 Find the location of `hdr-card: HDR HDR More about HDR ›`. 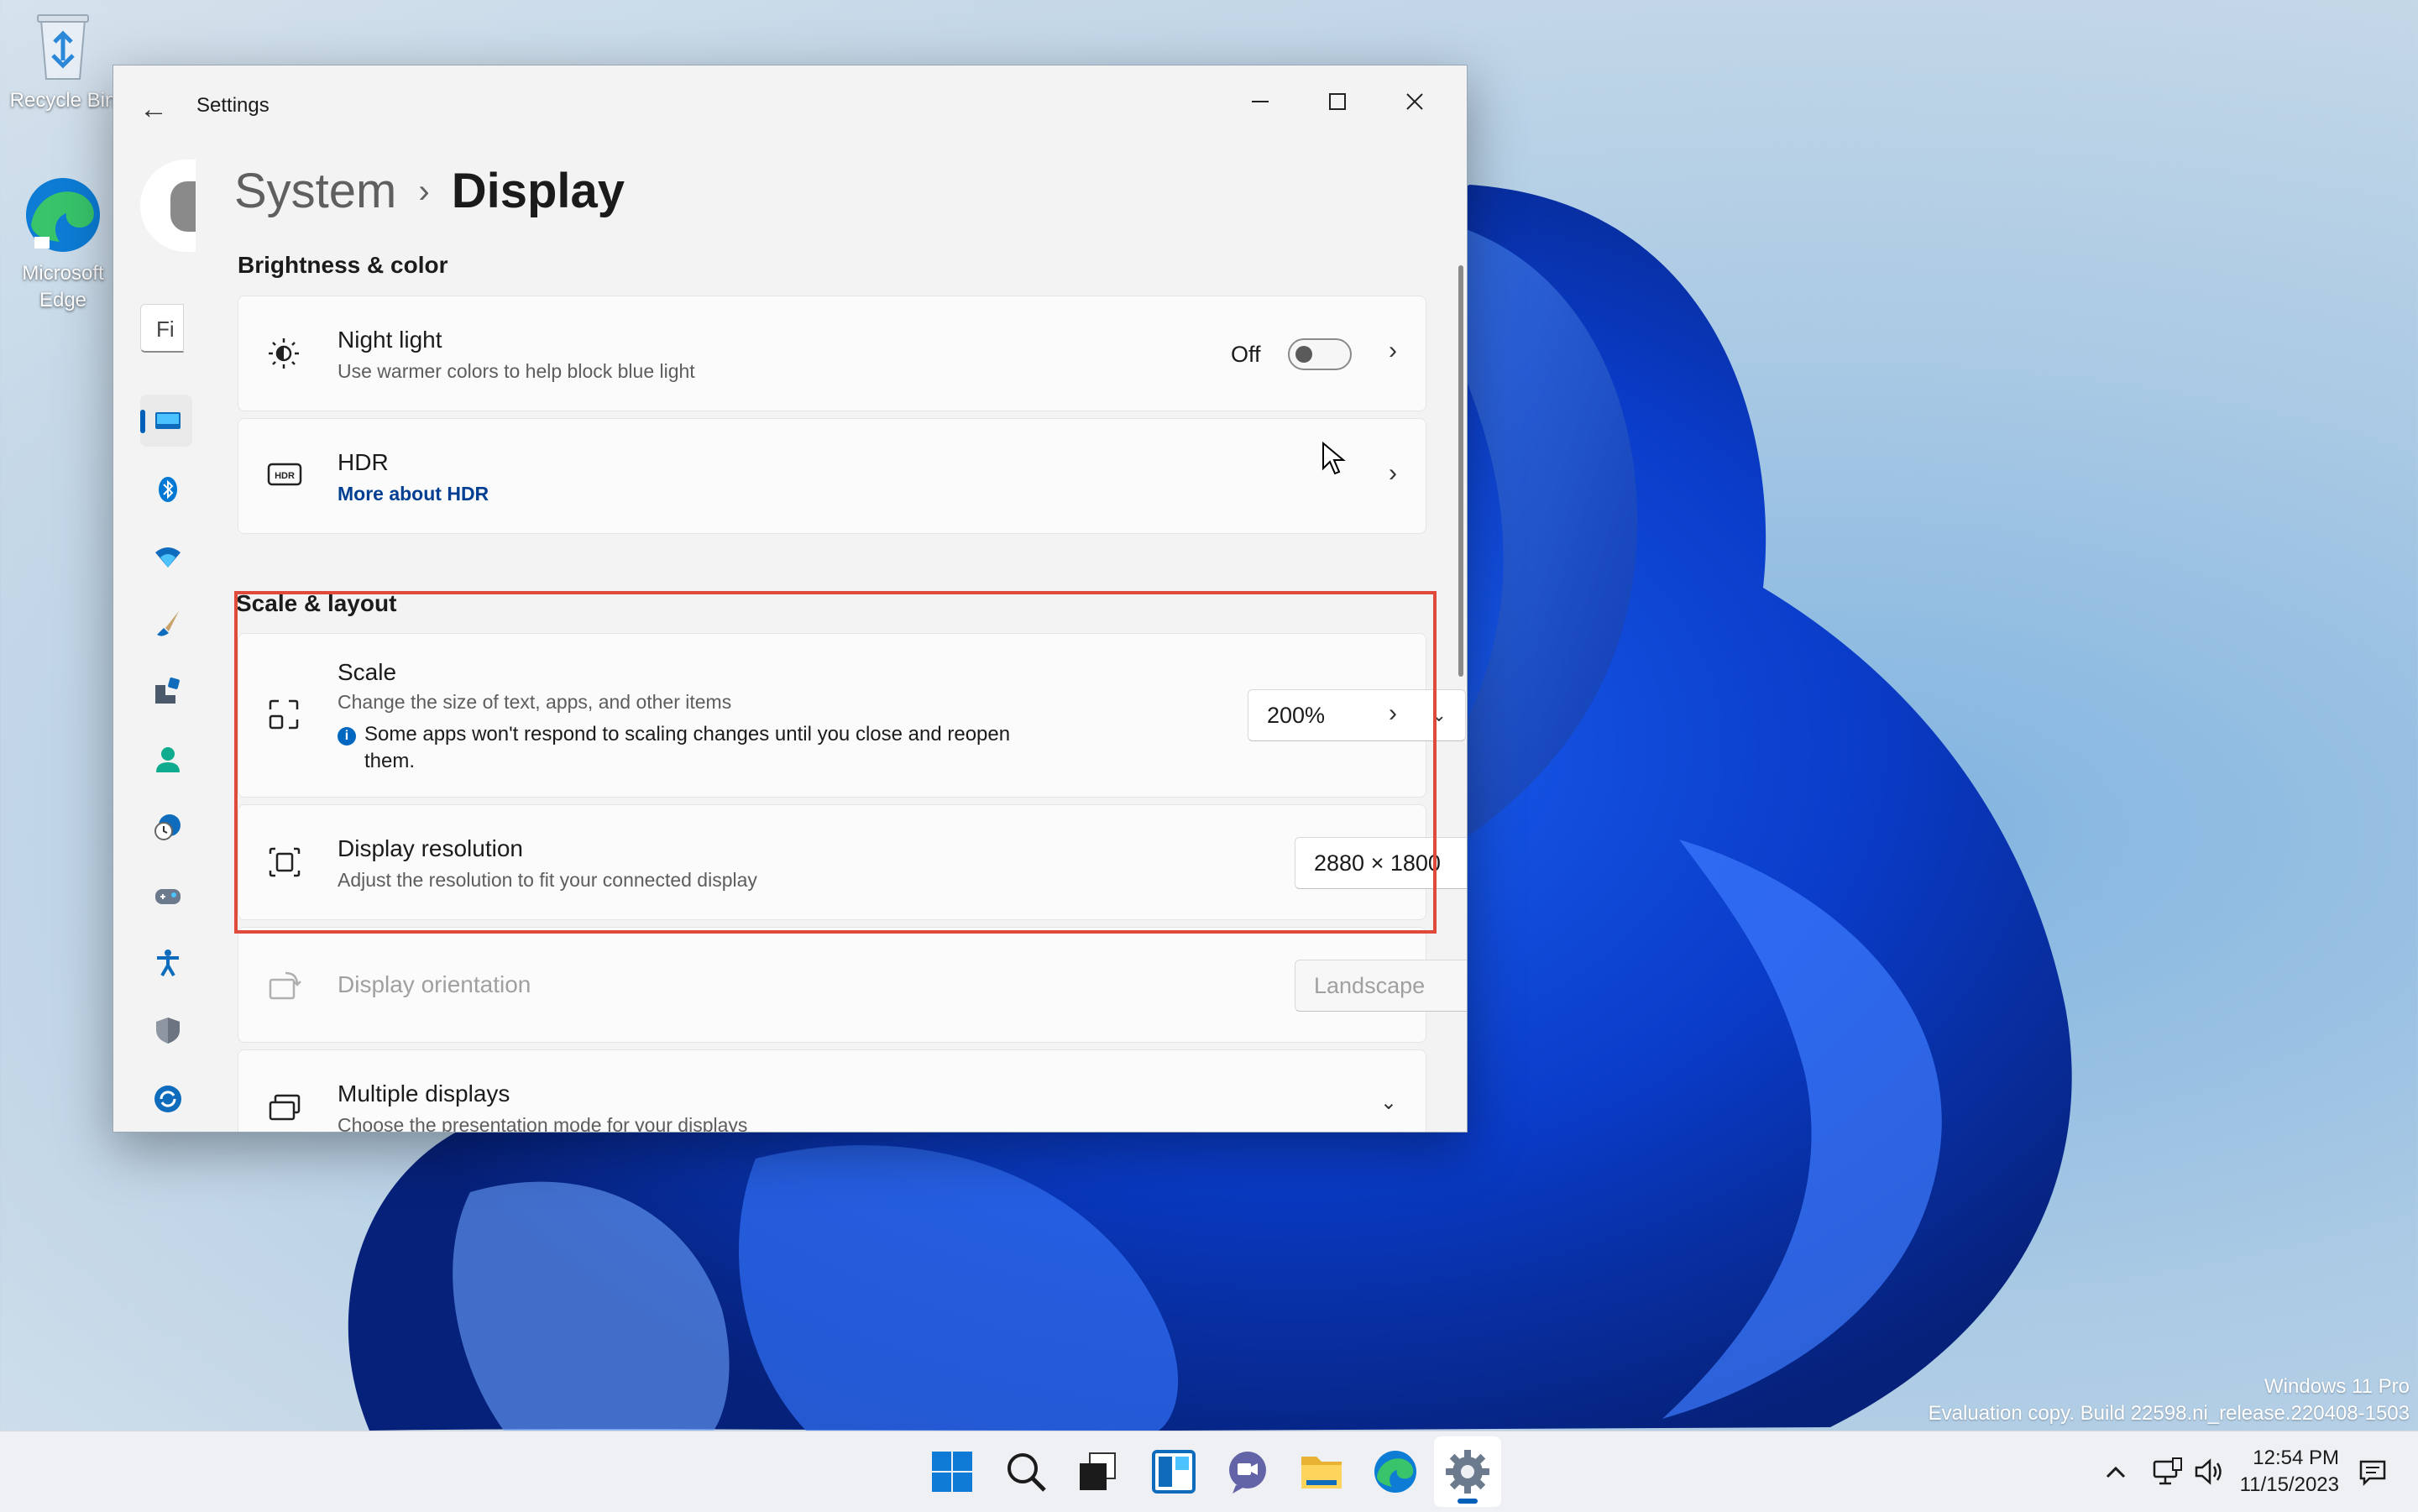

hdr-card: HDR HDR More about HDR › is located at coordinates (832, 476).